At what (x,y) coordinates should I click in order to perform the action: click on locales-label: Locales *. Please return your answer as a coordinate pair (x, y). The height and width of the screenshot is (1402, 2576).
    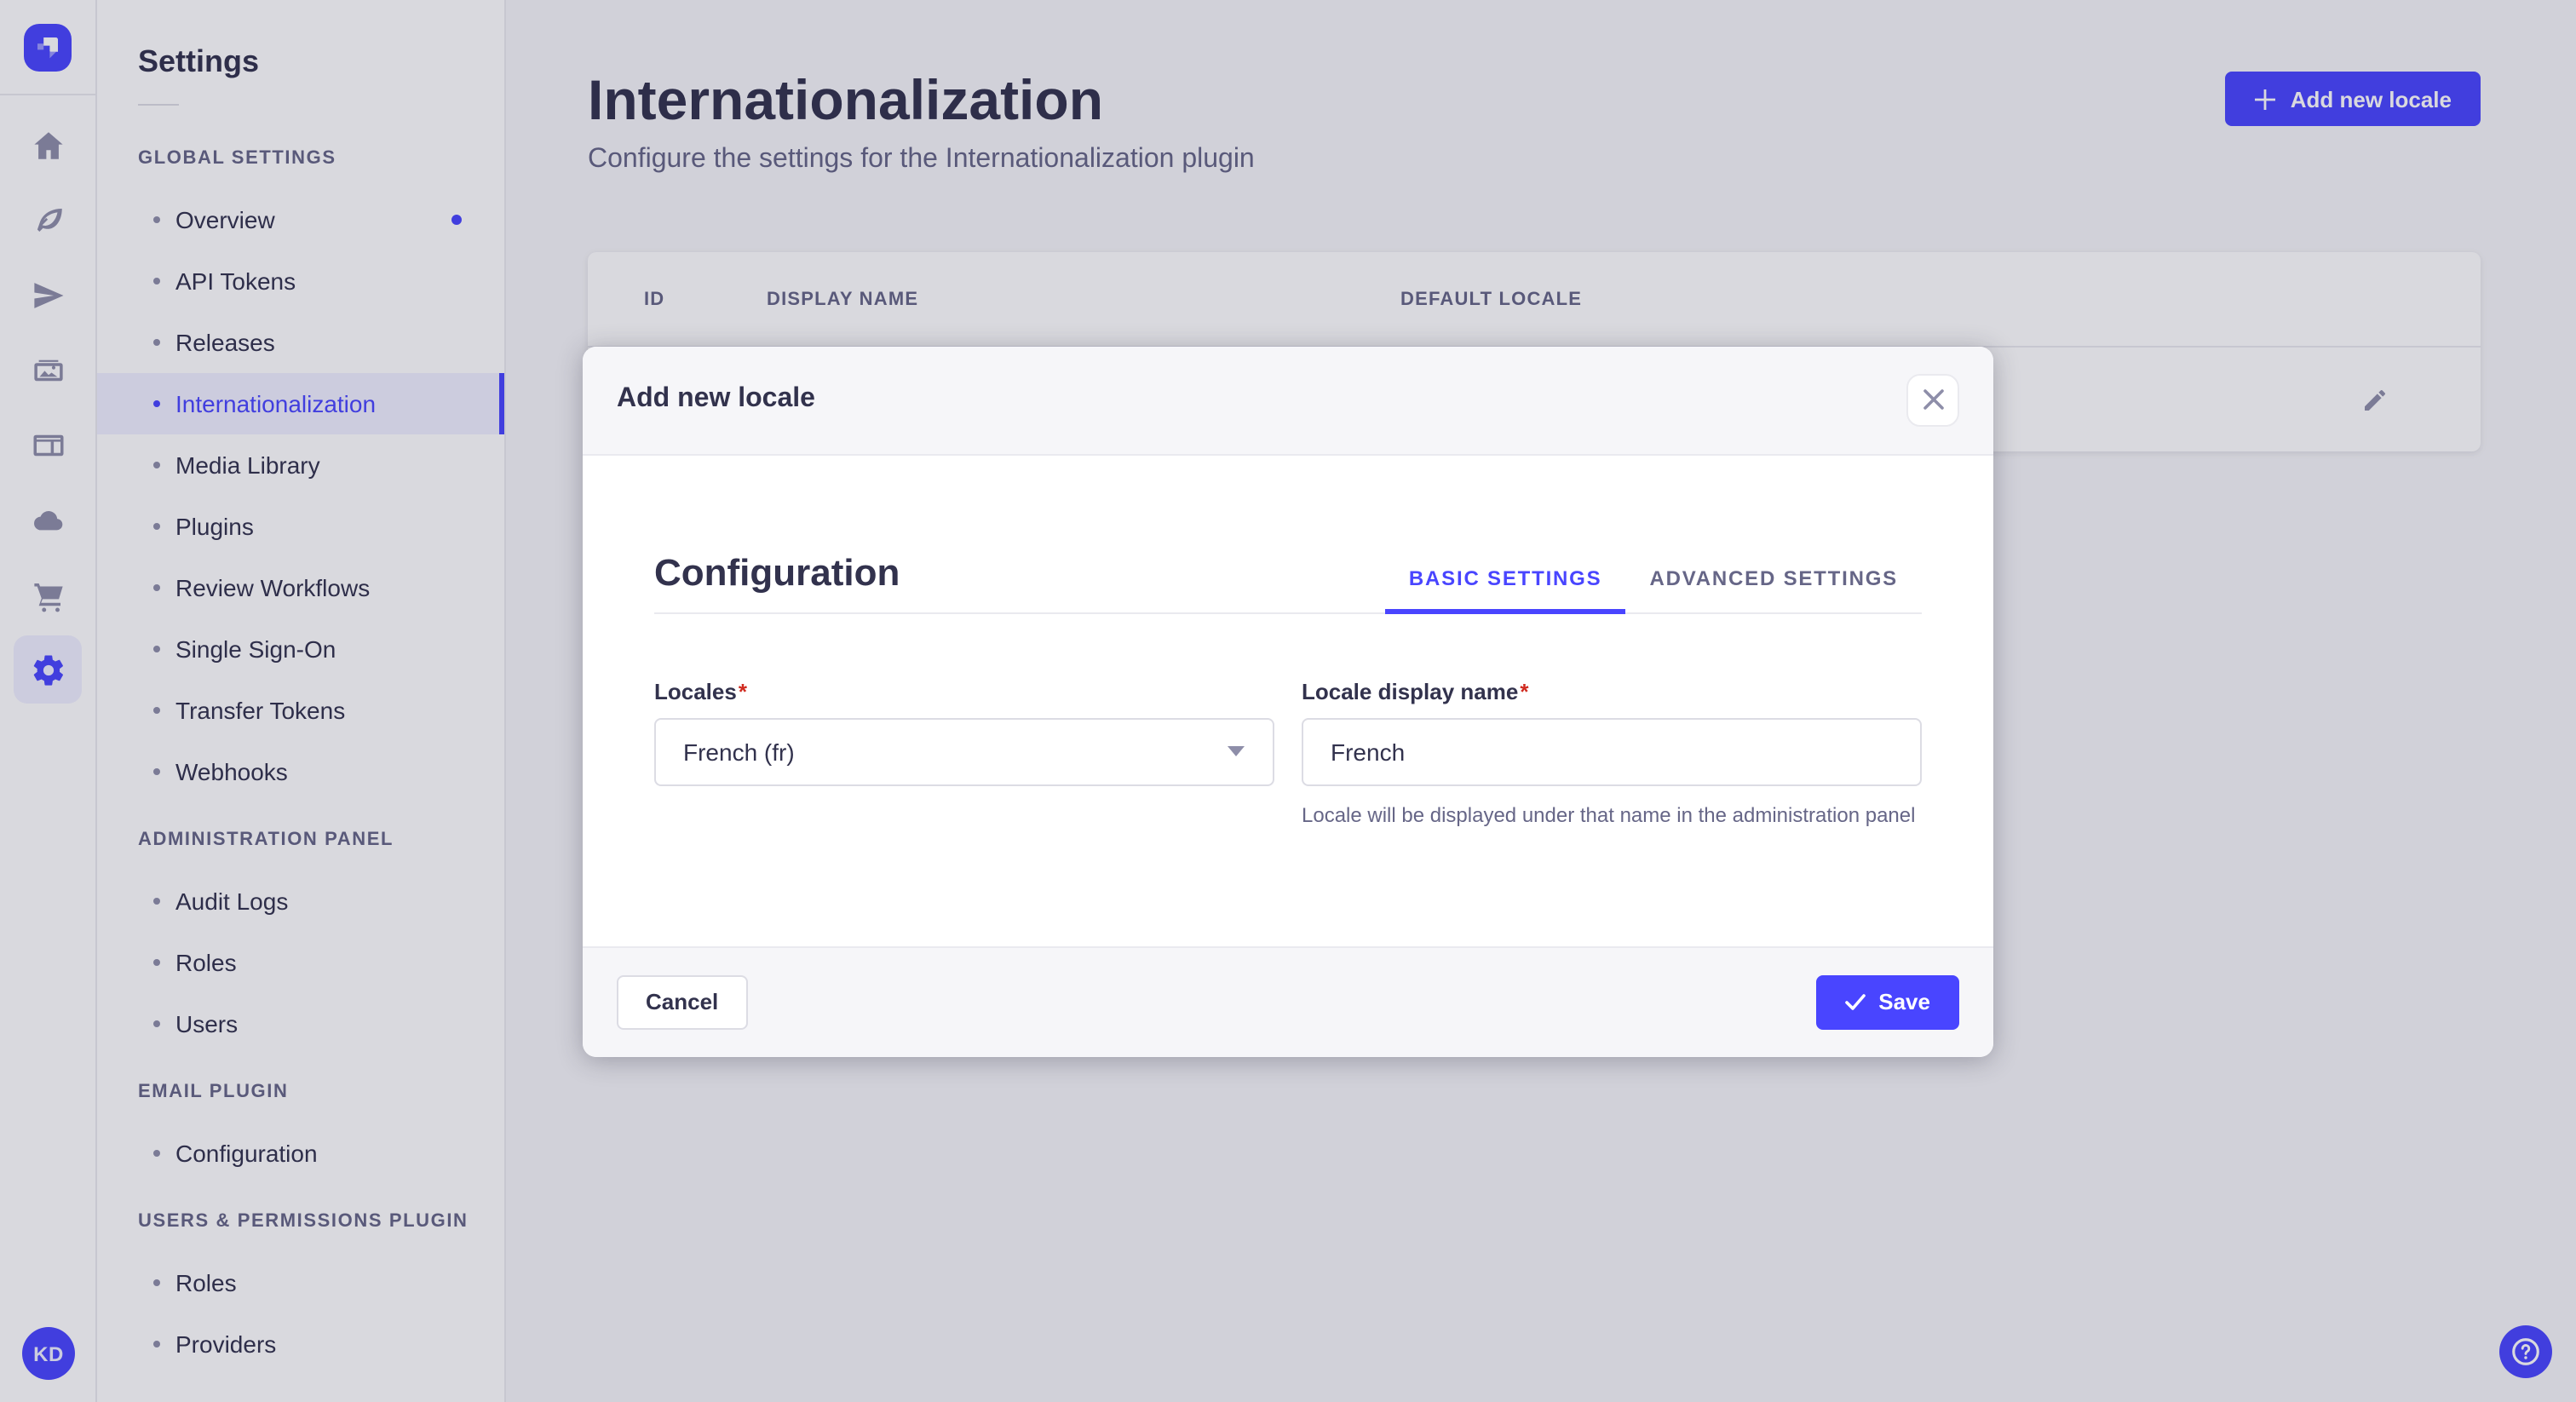
    Looking at the image, I should click on (701, 691).